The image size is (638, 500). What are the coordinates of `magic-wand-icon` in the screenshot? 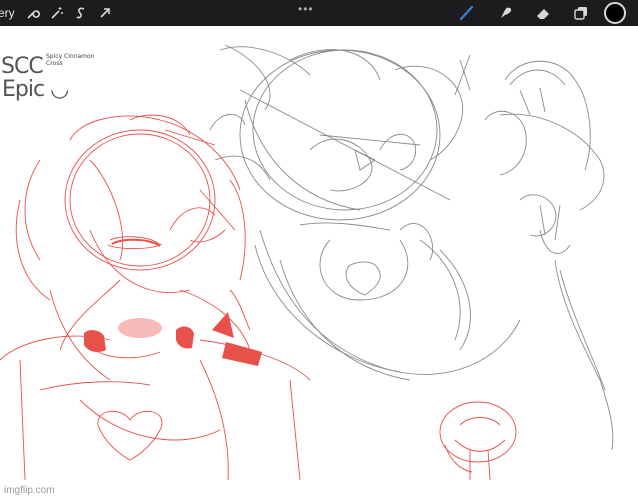 It's located at (57, 13).